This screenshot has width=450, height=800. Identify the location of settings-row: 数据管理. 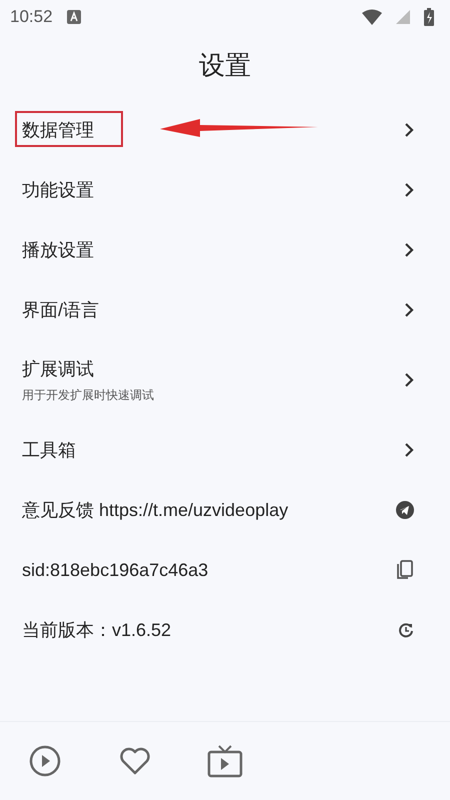
(225, 130).